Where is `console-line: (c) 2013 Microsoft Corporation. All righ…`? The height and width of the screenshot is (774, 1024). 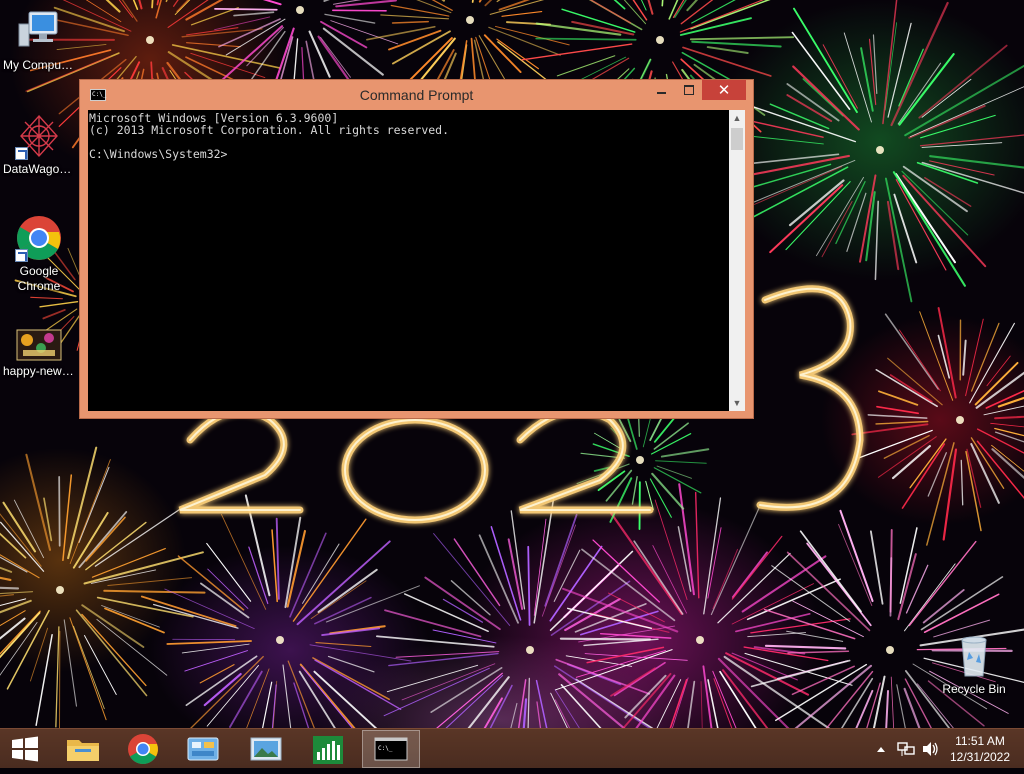 console-line: (c) 2013 Microsoft Corporation. All righ… is located at coordinates (409, 130).